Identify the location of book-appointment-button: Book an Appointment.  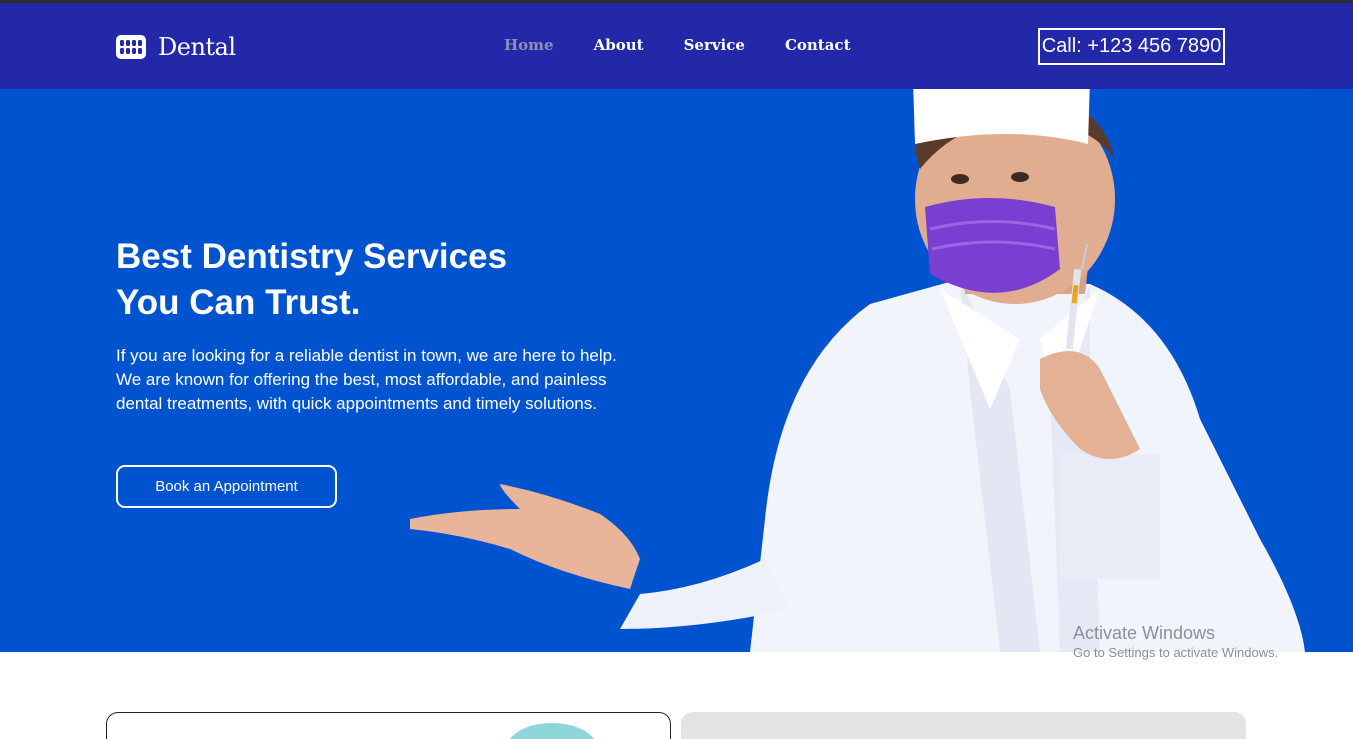
(226, 486).